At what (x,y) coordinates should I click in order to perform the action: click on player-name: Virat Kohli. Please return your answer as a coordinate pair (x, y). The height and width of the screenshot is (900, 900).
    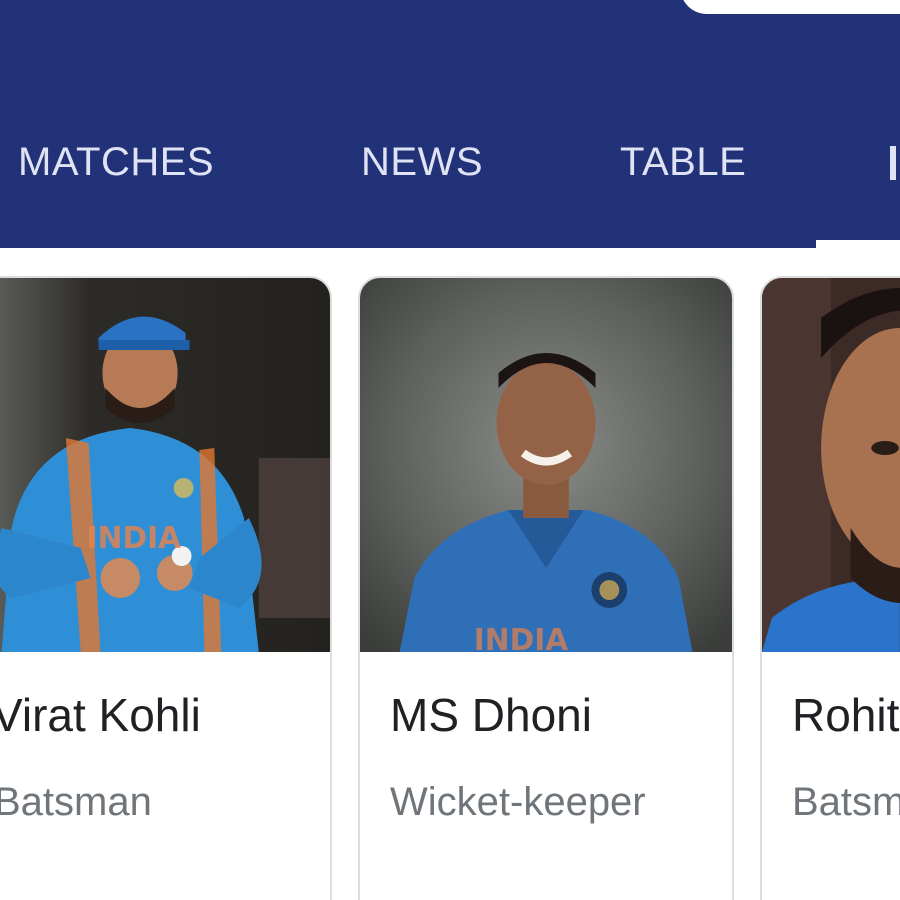
    Looking at the image, I should click on (100, 715).